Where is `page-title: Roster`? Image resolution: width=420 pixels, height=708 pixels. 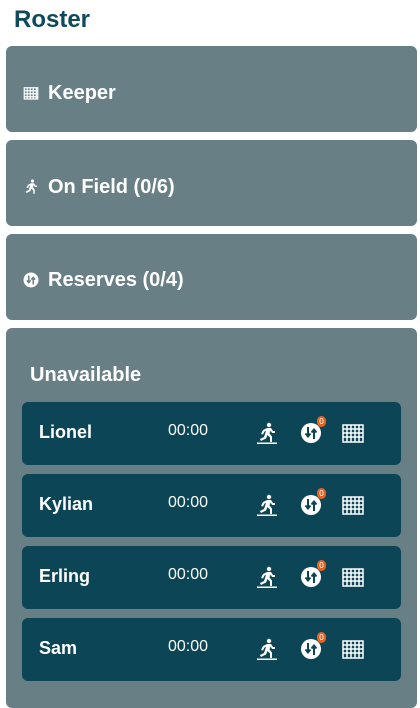
page-title: Roster is located at coordinates (52, 19).